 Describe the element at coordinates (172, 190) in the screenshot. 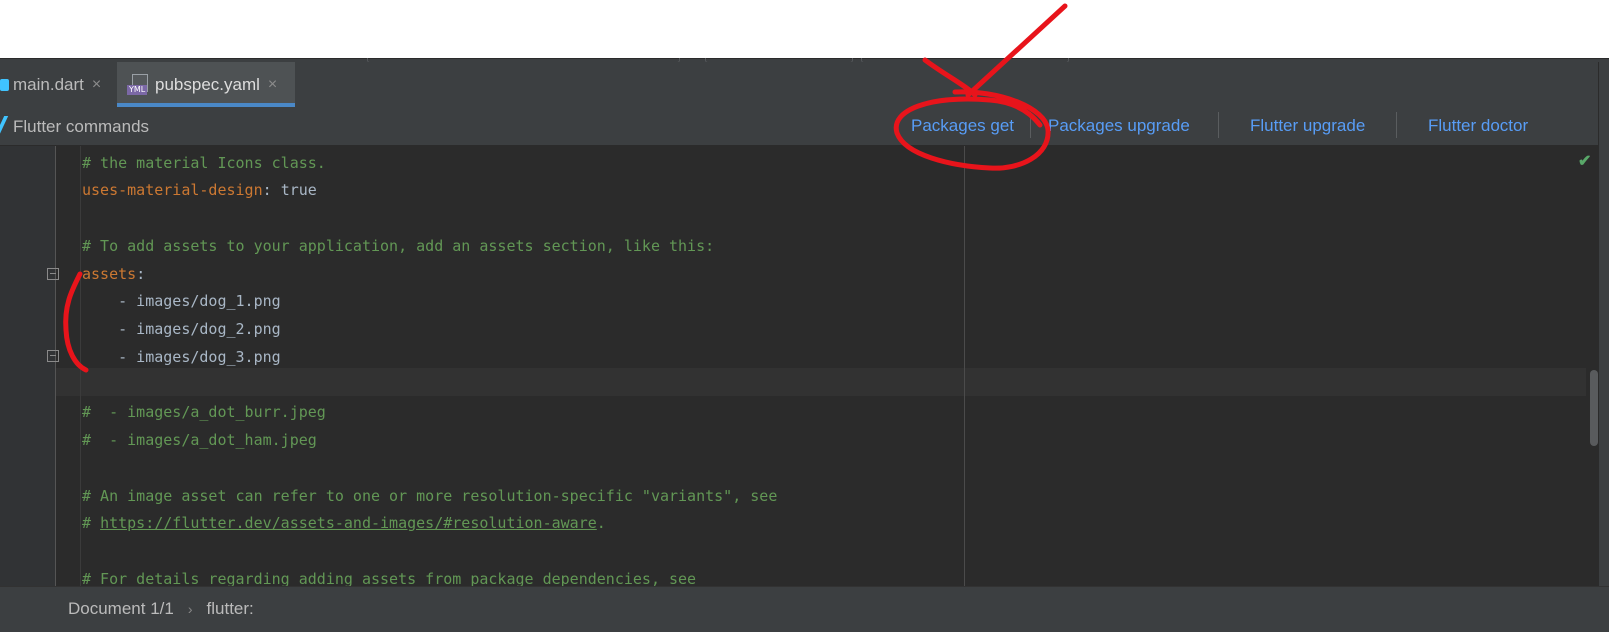

I see `yaml-key: uses-material-design` at that location.